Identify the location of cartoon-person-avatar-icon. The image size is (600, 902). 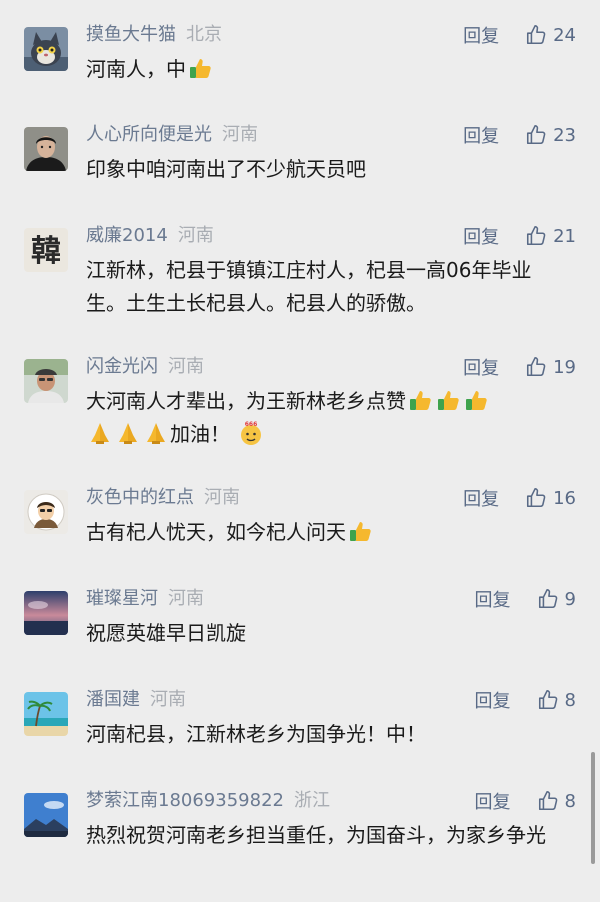
(46, 512).